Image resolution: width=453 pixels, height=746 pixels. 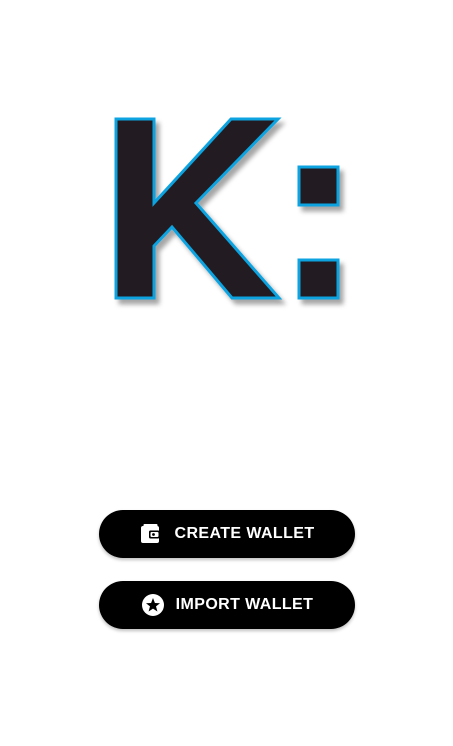 I want to click on logo-letter-k, so click(x=198, y=208).